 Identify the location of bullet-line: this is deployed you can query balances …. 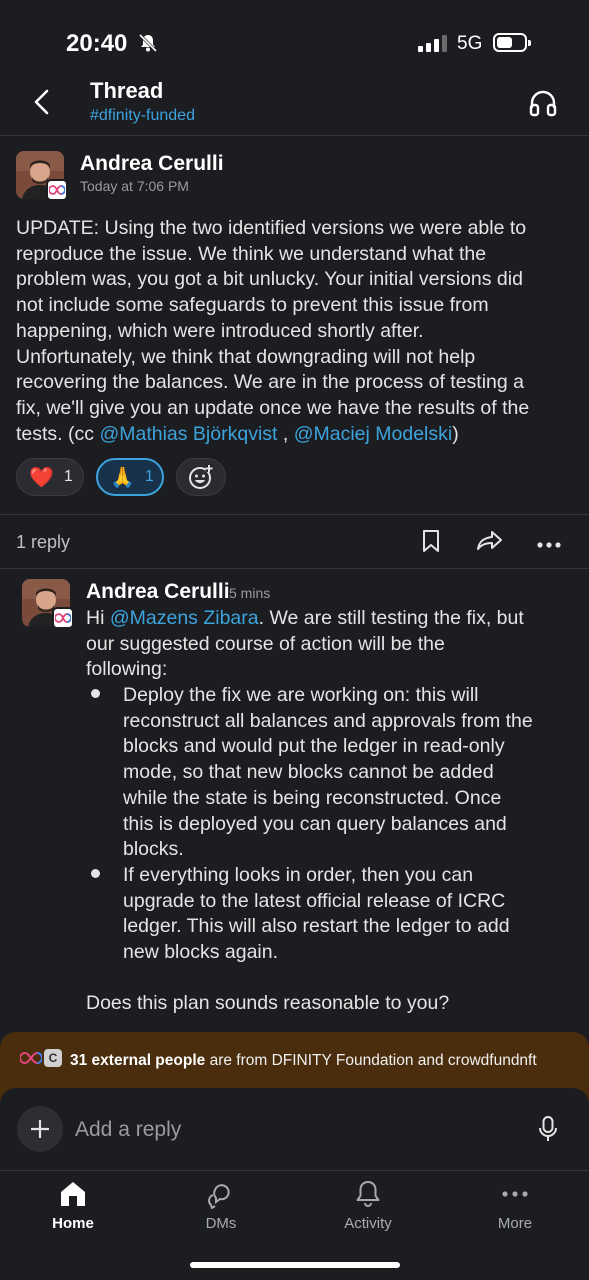
(315, 823).